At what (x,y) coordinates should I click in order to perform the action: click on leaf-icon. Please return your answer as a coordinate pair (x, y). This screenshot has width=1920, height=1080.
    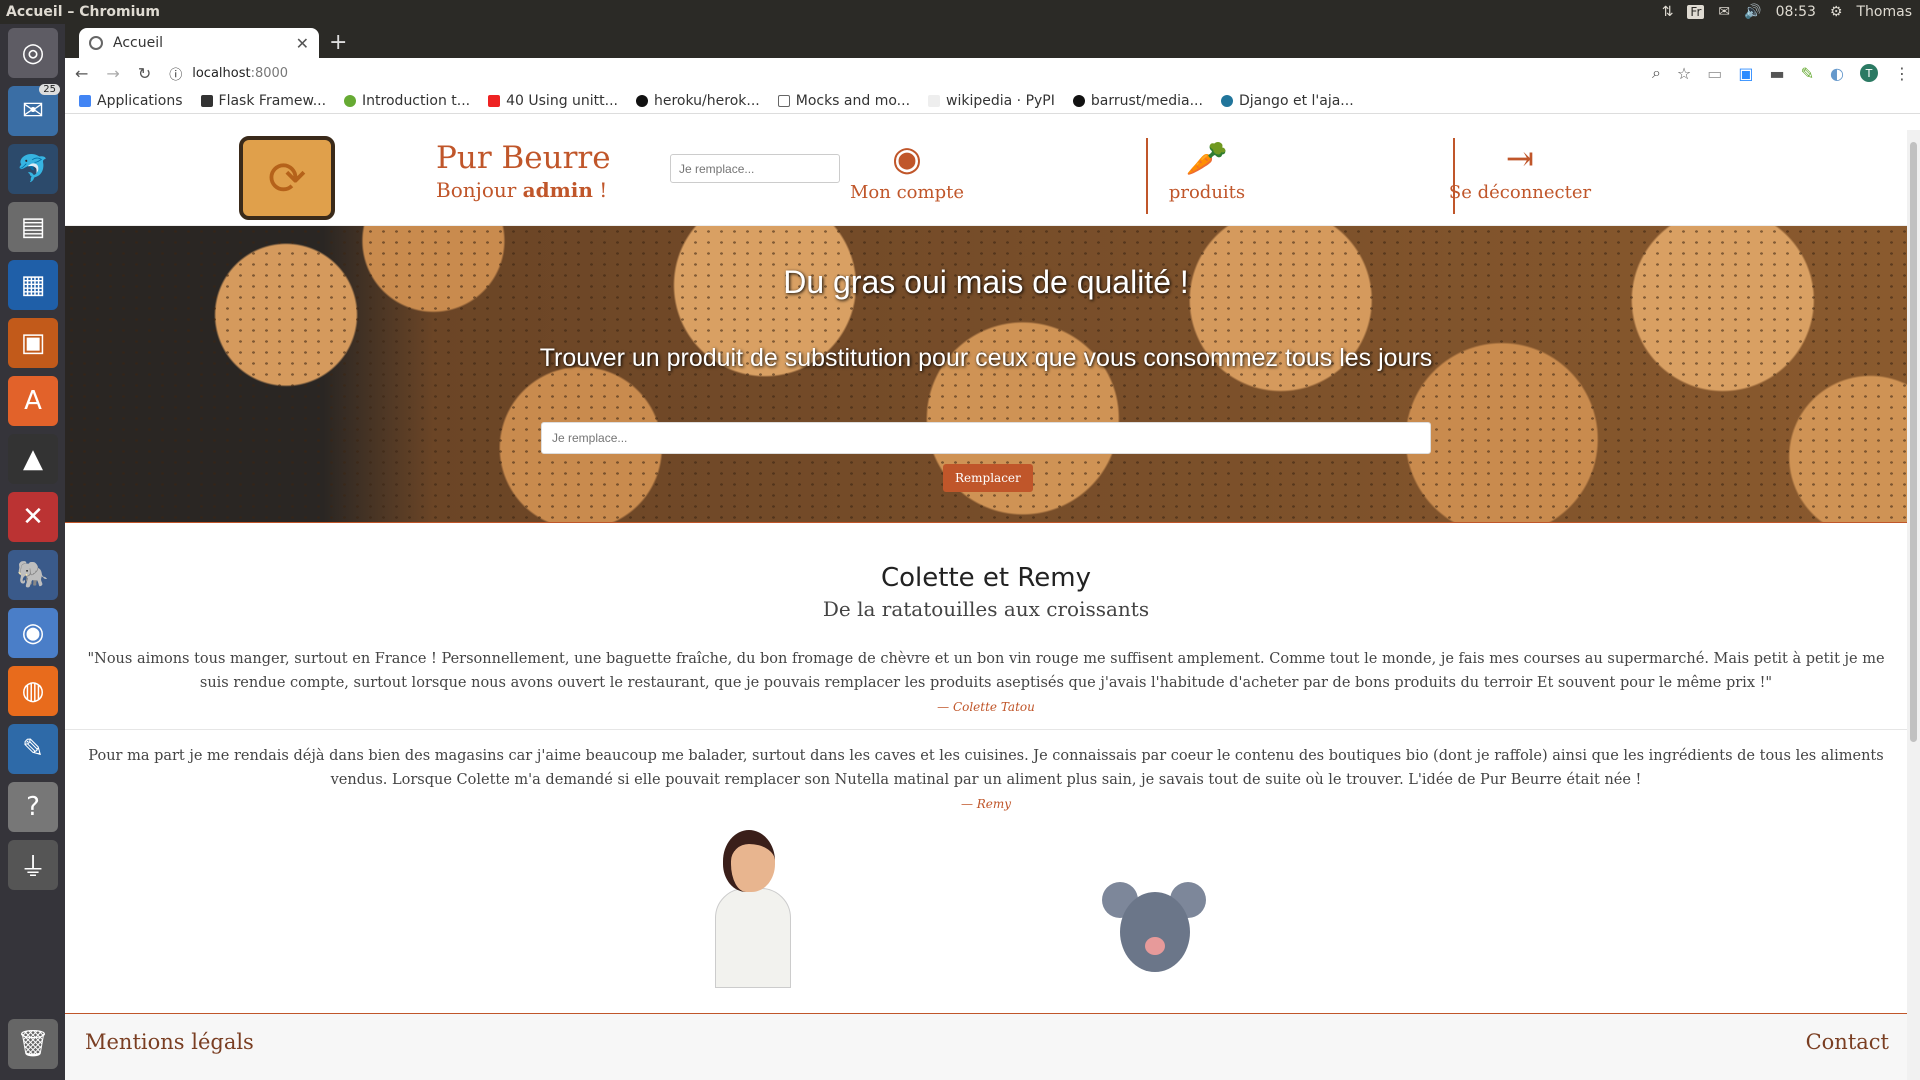
    Looking at the image, I should click on (350, 100).